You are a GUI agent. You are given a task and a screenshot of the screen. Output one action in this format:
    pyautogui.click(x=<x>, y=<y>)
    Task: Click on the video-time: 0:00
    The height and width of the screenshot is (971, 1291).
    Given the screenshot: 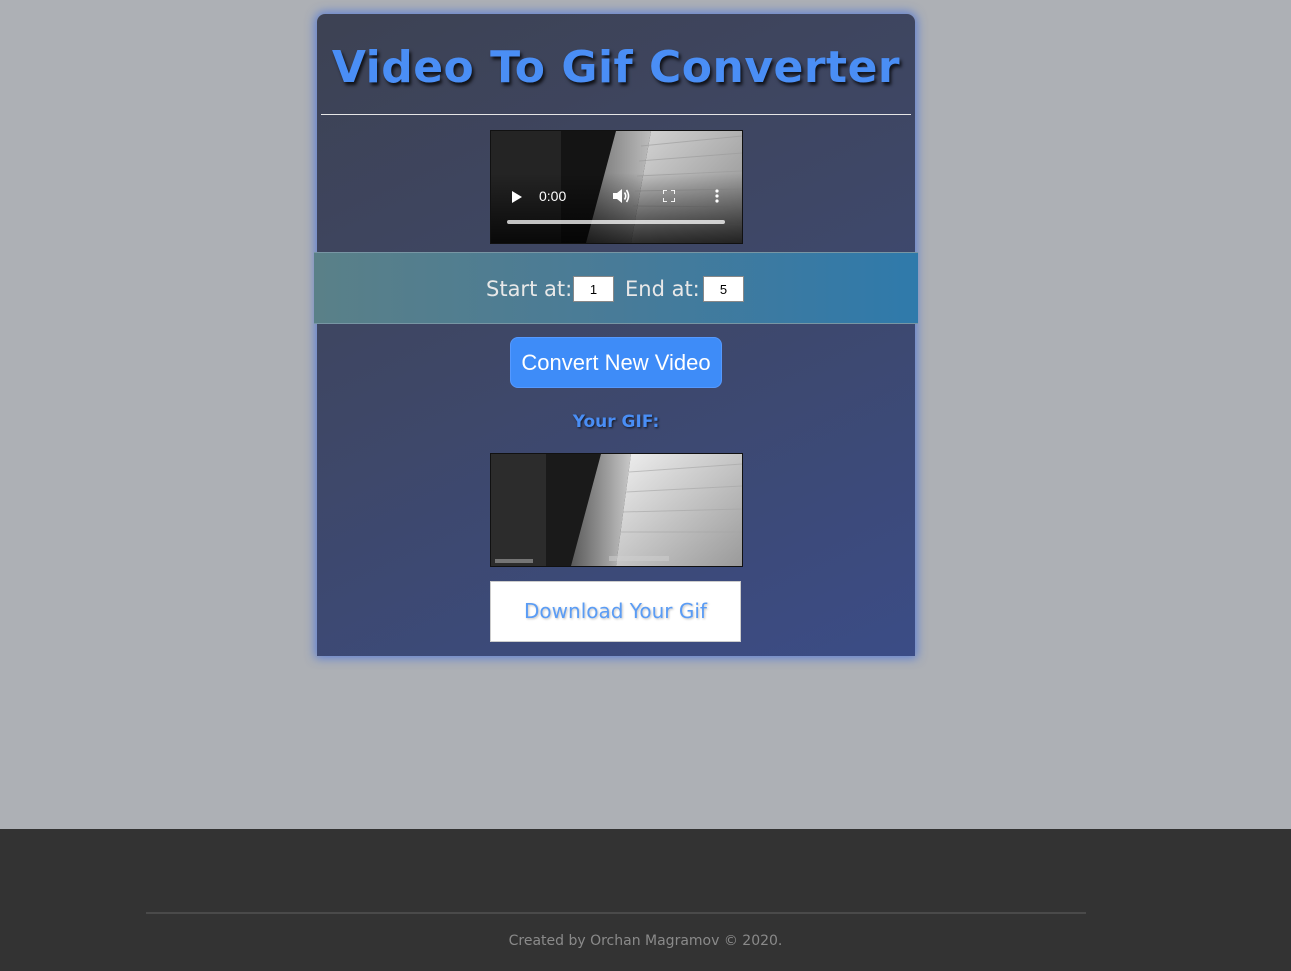 What is the action you would take?
    pyautogui.click(x=553, y=196)
    